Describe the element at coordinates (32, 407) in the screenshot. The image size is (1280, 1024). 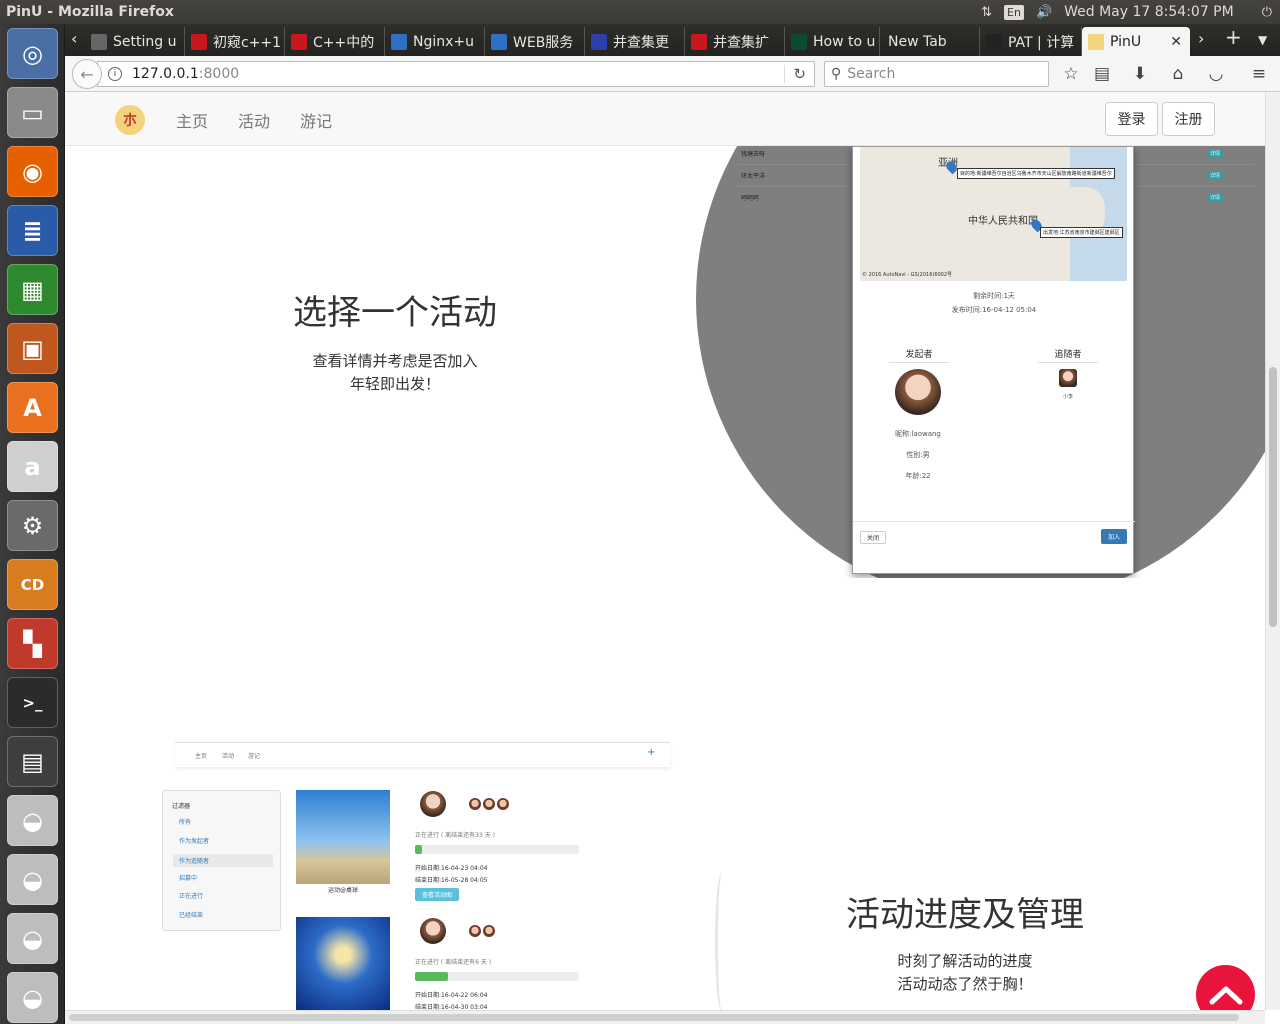
I see `software-center-icon: A` at that location.